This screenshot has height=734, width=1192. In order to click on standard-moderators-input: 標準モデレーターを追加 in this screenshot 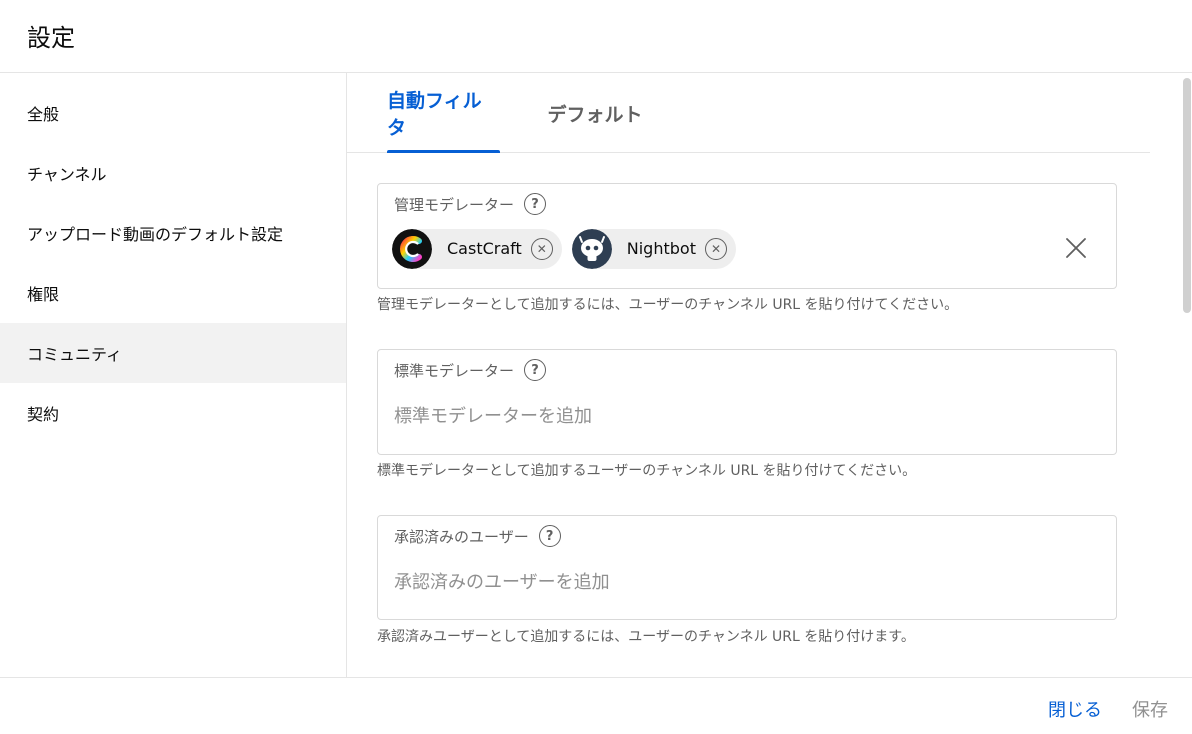, I will do `click(493, 415)`.